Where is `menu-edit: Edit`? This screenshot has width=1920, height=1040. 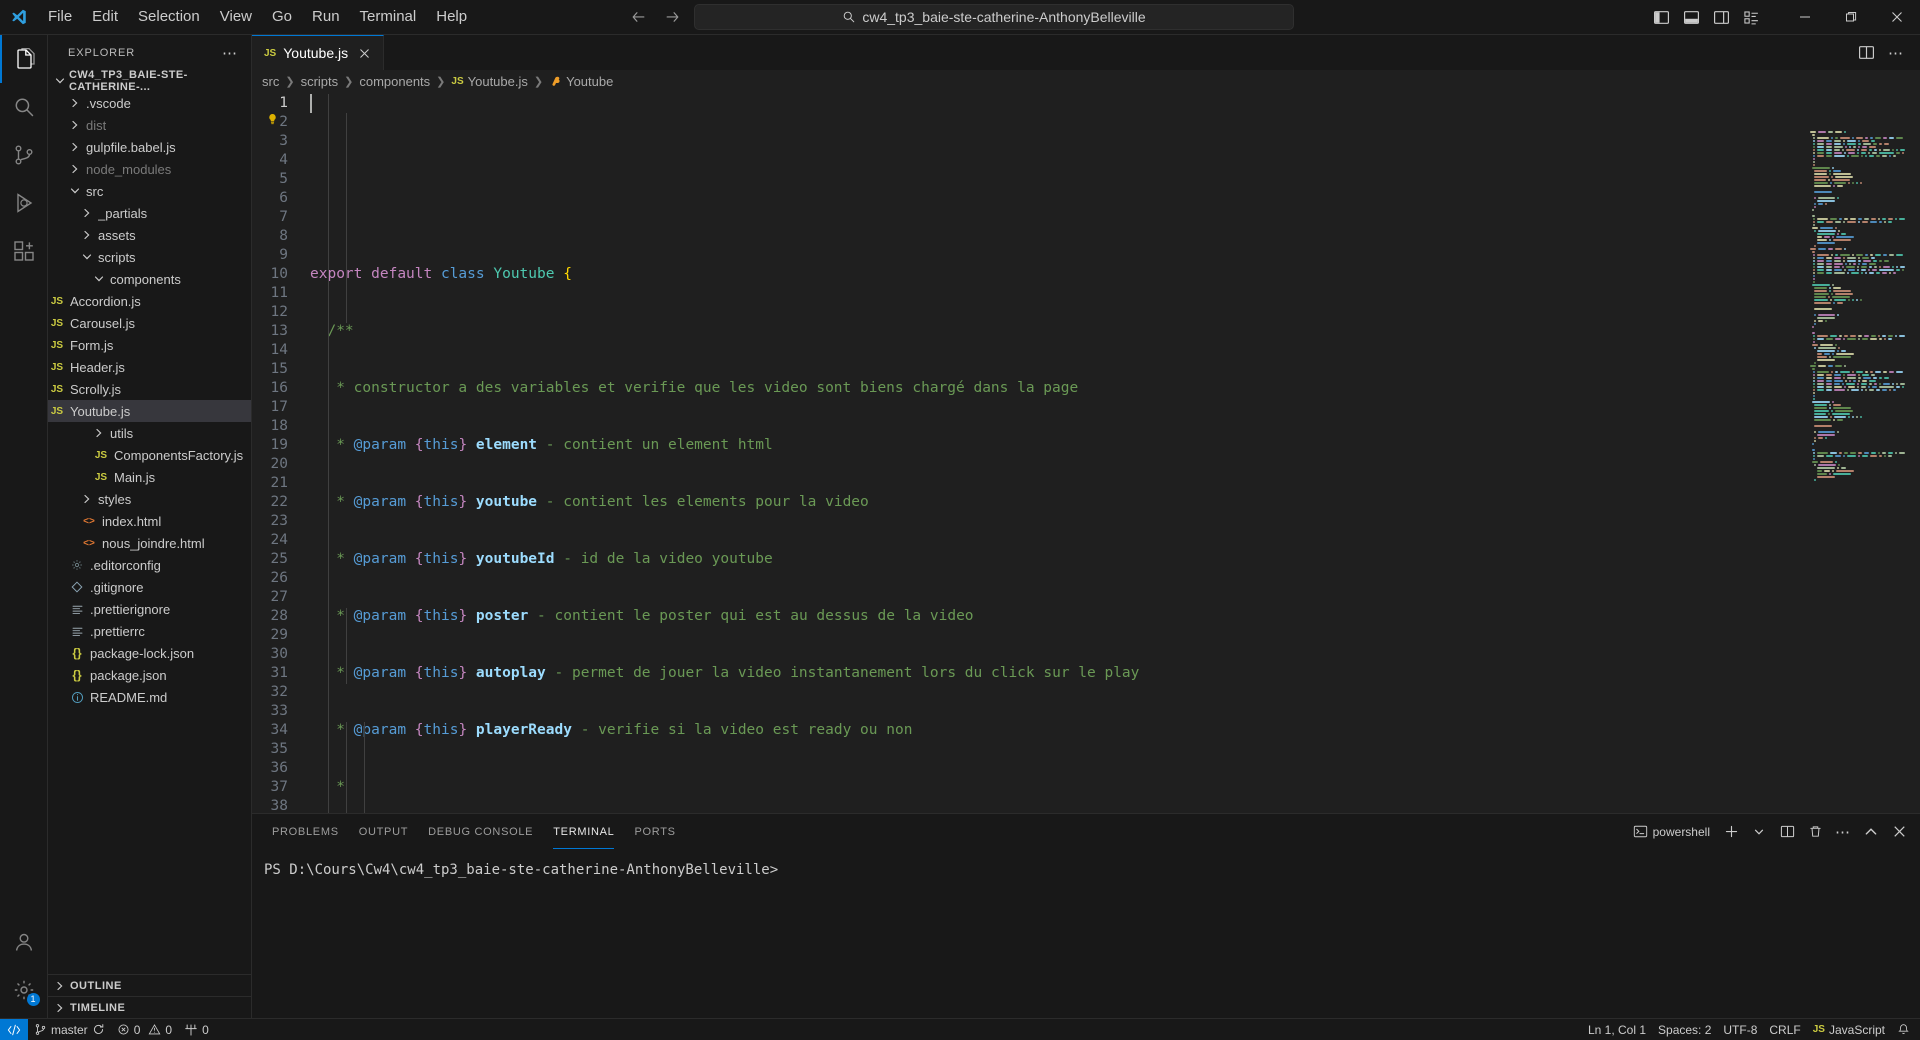
menu-edit: Edit is located at coordinates (105, 17).